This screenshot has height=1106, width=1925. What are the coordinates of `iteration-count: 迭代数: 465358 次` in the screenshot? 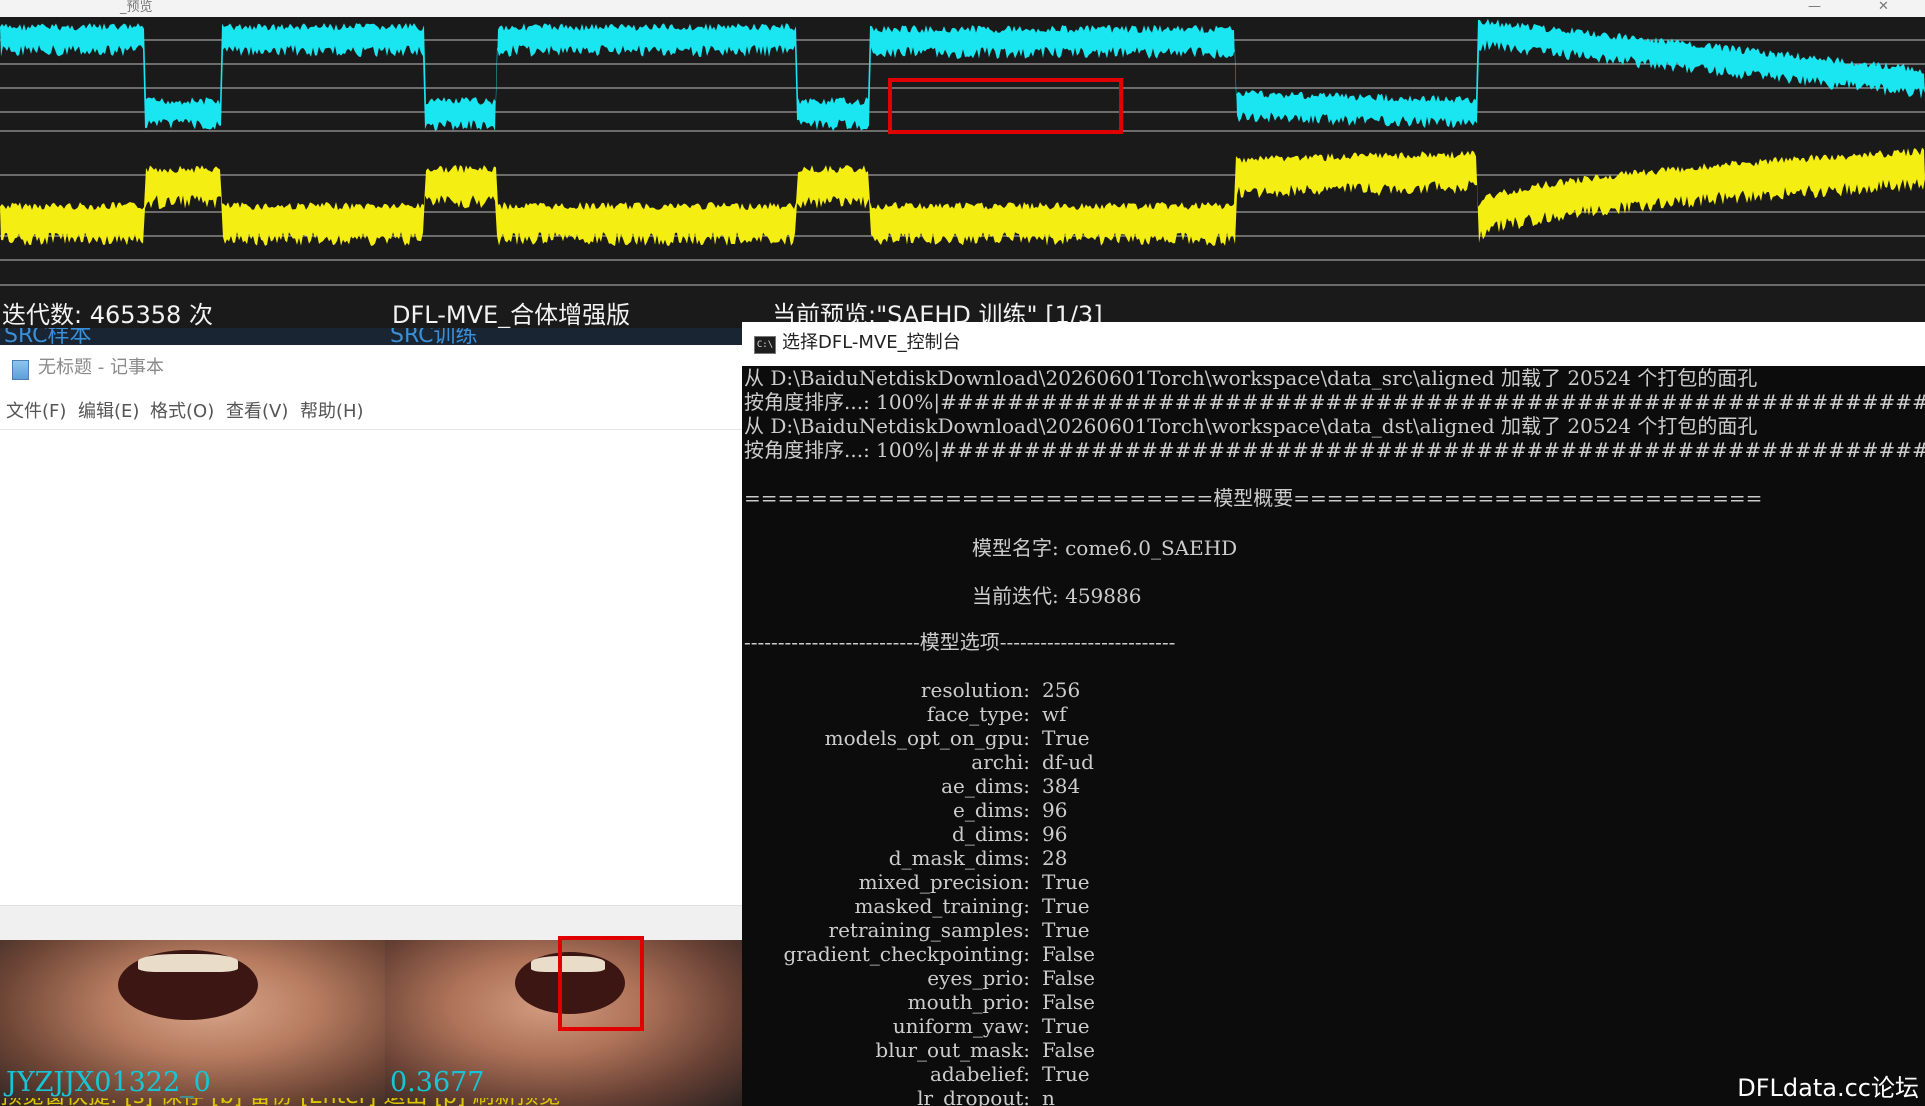 It's located at (107, 315).